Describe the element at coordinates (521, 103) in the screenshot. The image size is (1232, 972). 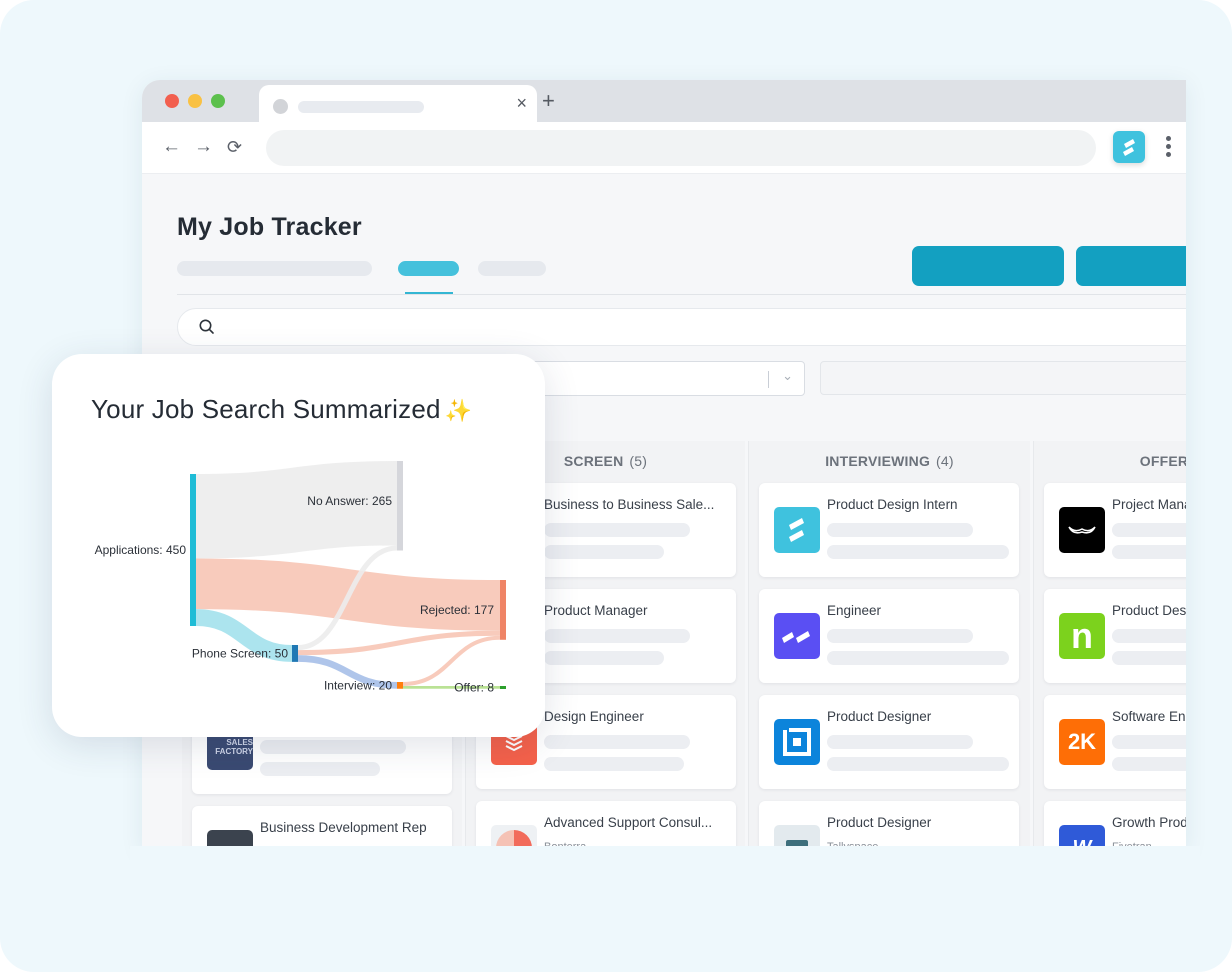
I see `close-tab-icon: ×` at that location.